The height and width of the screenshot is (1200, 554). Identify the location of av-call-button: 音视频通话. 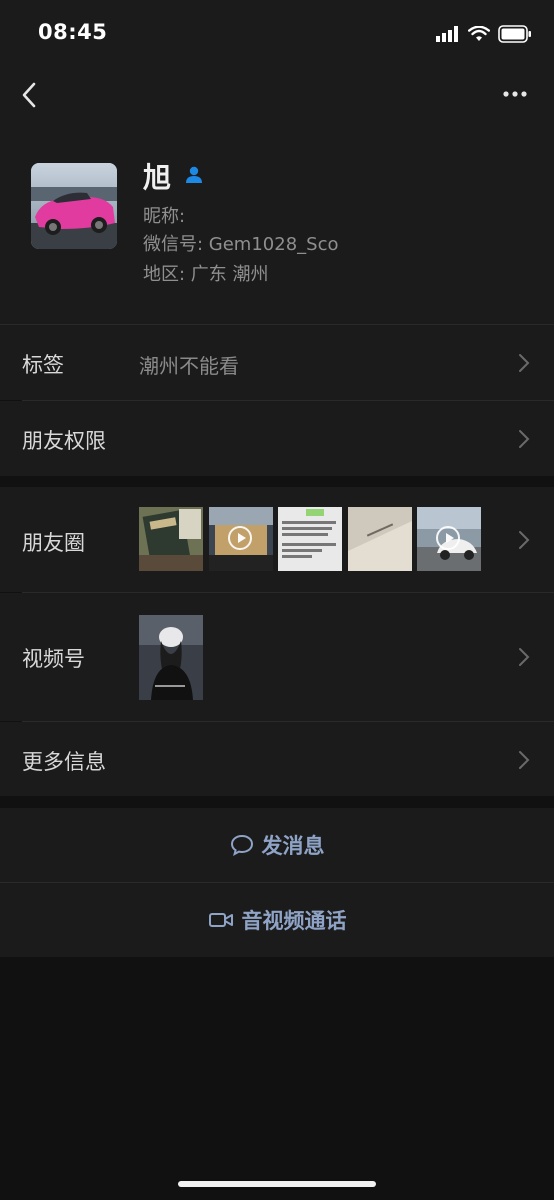
(277, 920).